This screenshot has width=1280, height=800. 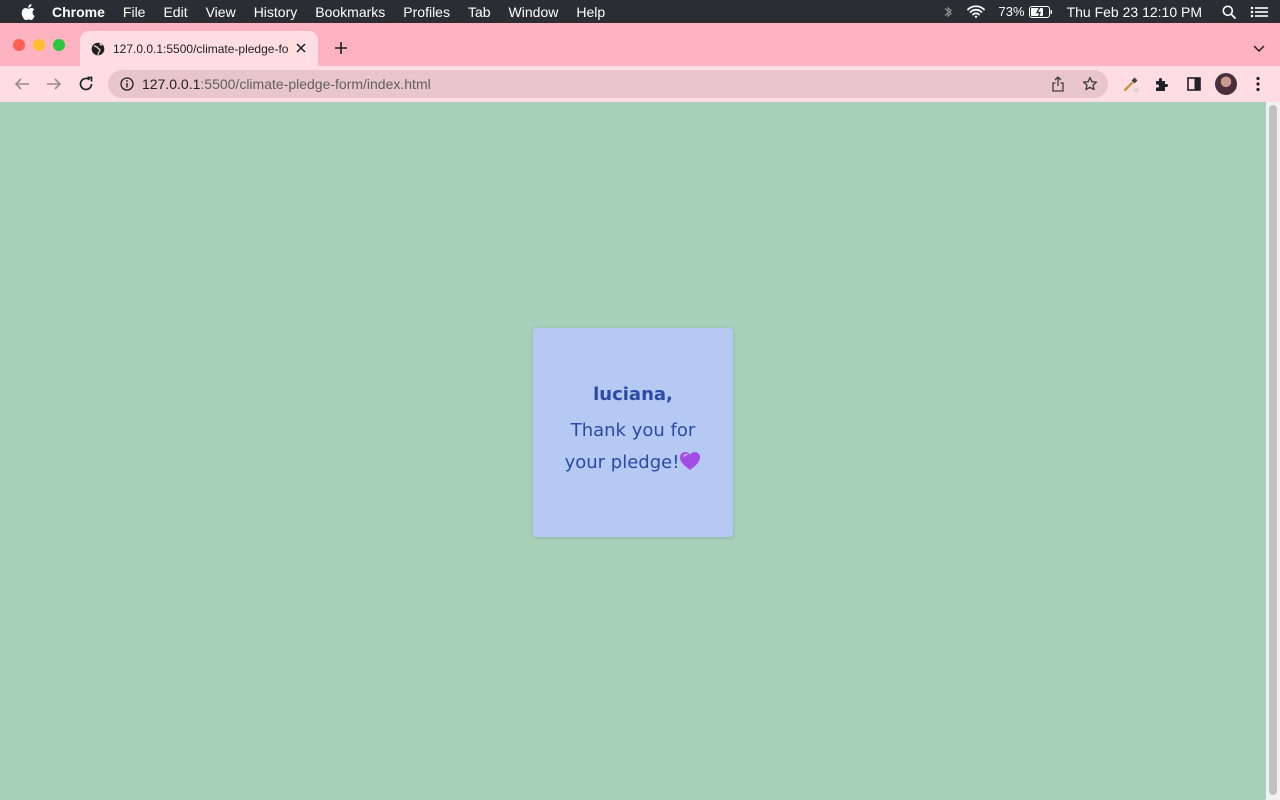 I want to click on thank-you-text: Thank you for your pledge!, so click(x=630, y=446).